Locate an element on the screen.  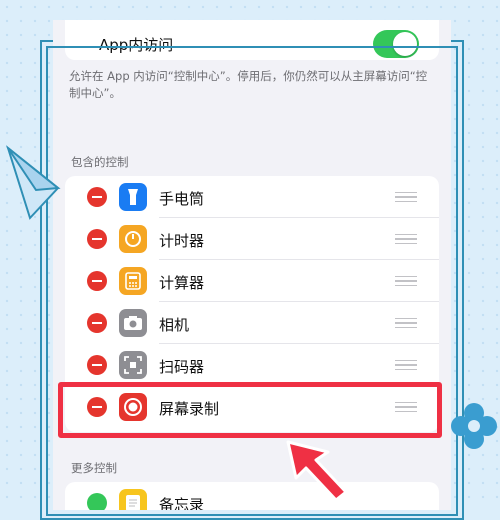
highlight-box is located at coordinates (250, 410).